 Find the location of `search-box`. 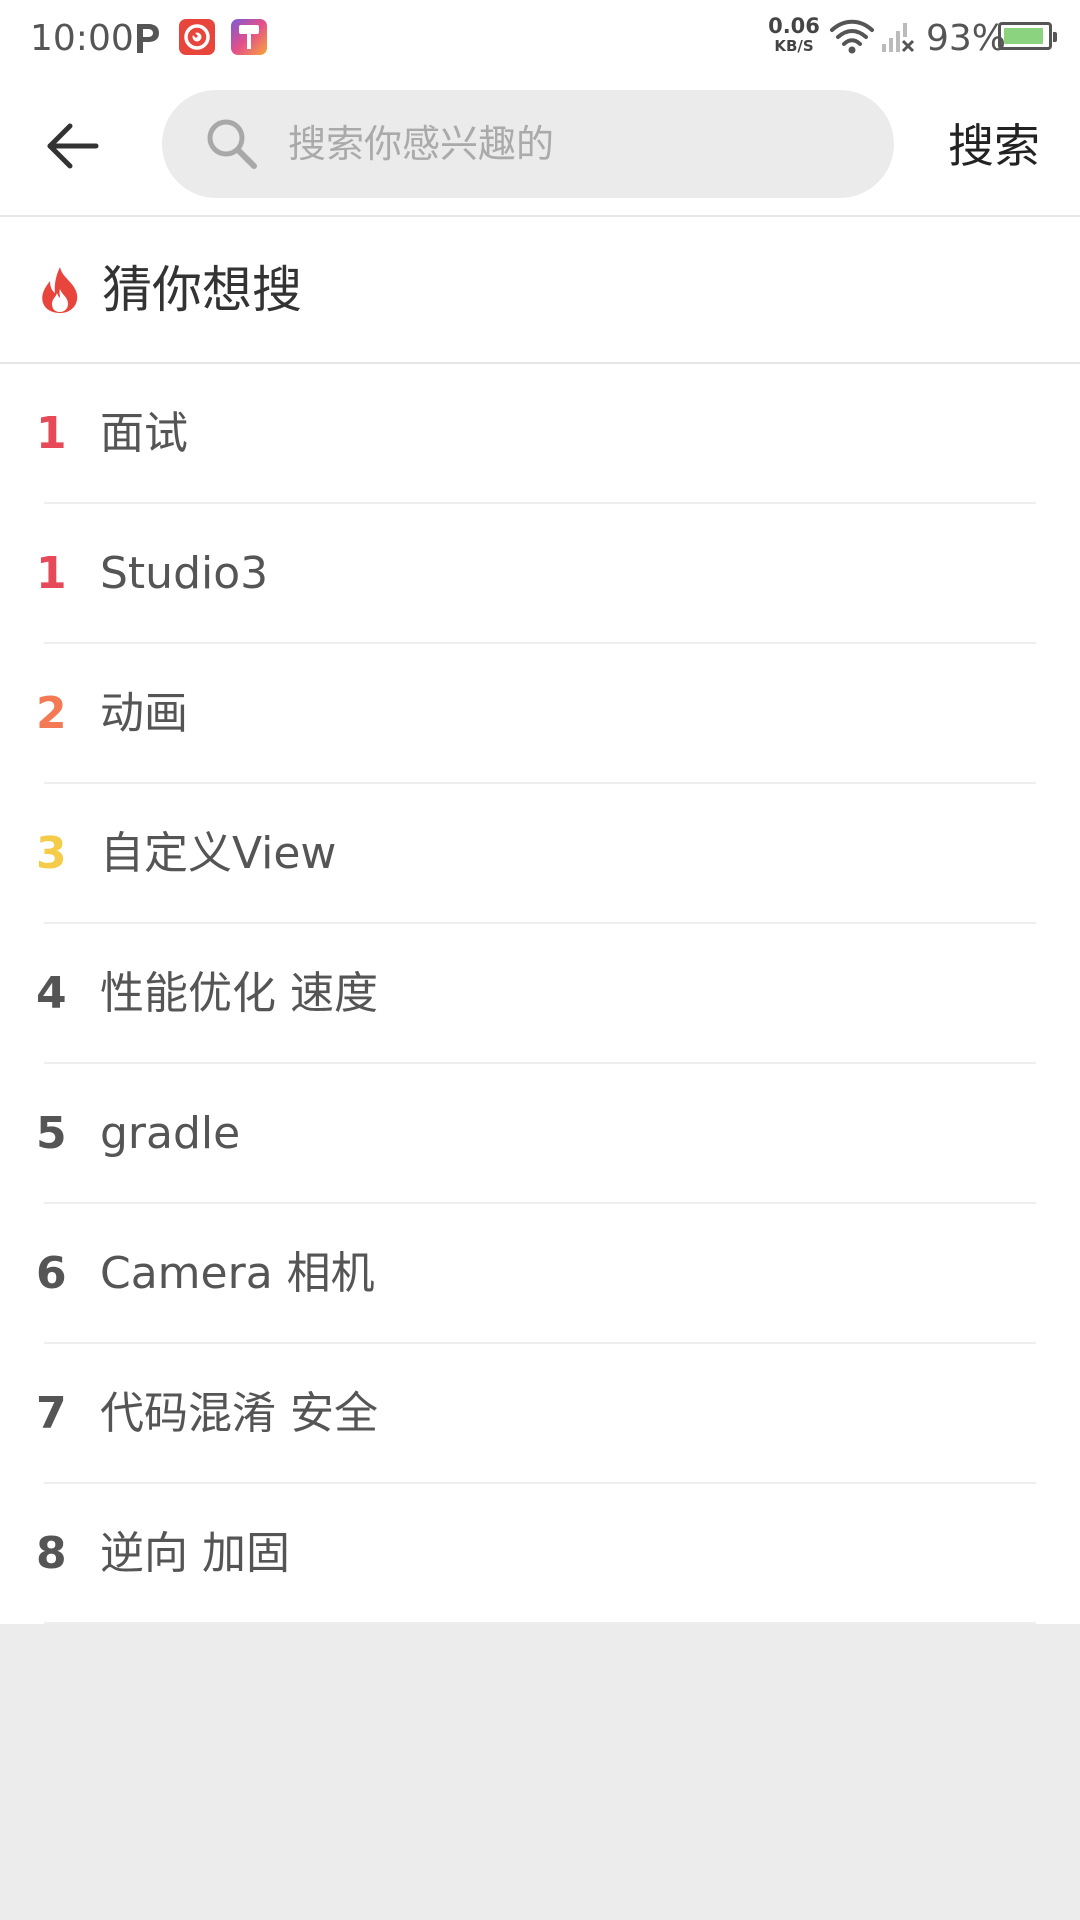

search-box is located at coordinates (528, 144).